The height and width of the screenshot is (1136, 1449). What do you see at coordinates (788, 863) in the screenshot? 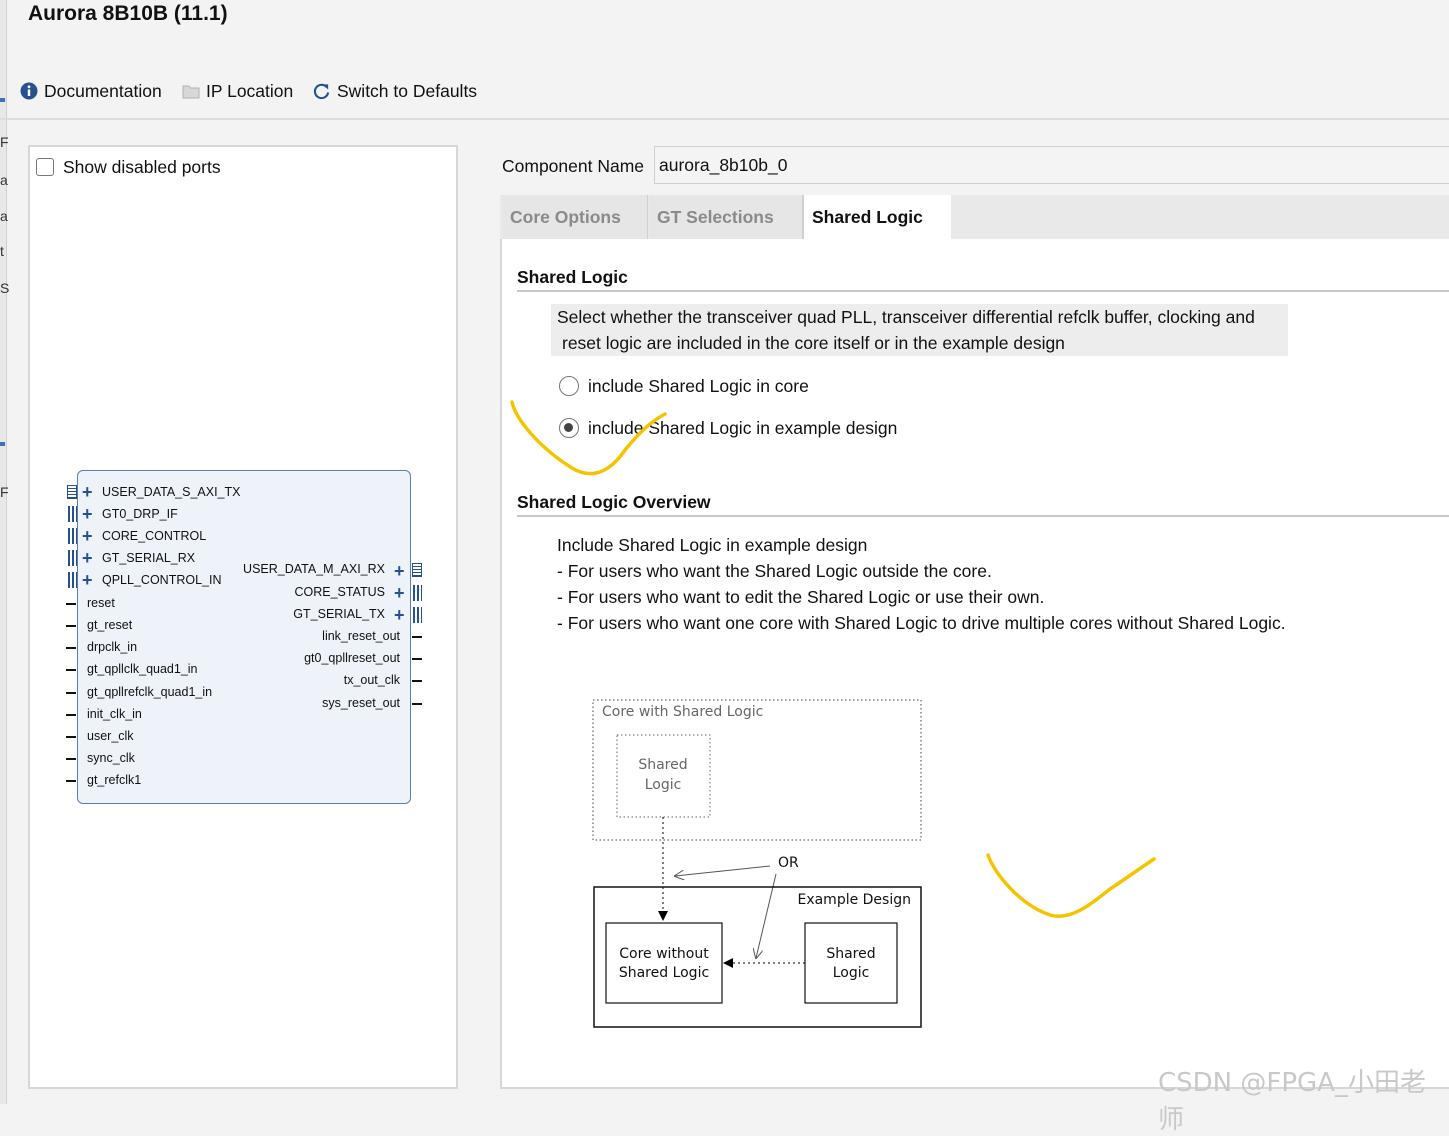
I see `diagram-label: OR` at bounding box center [788, 863].